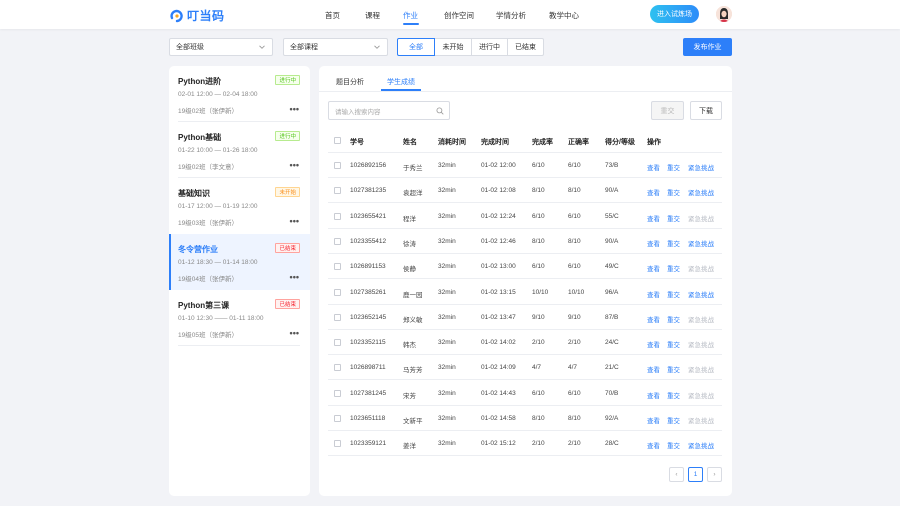  Describe the element at coordinates (574, 343) in the screenshot. I see `accuracy: 2/10` at that location.